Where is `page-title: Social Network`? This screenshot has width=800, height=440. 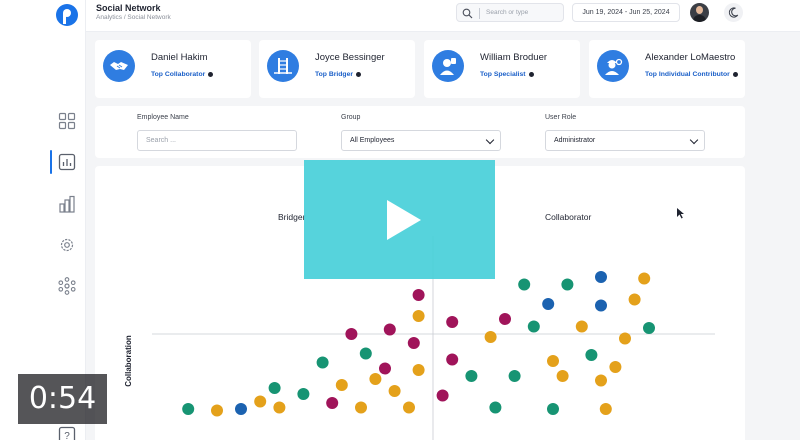 page-title: Social Network is located at coordinates (128, 8).